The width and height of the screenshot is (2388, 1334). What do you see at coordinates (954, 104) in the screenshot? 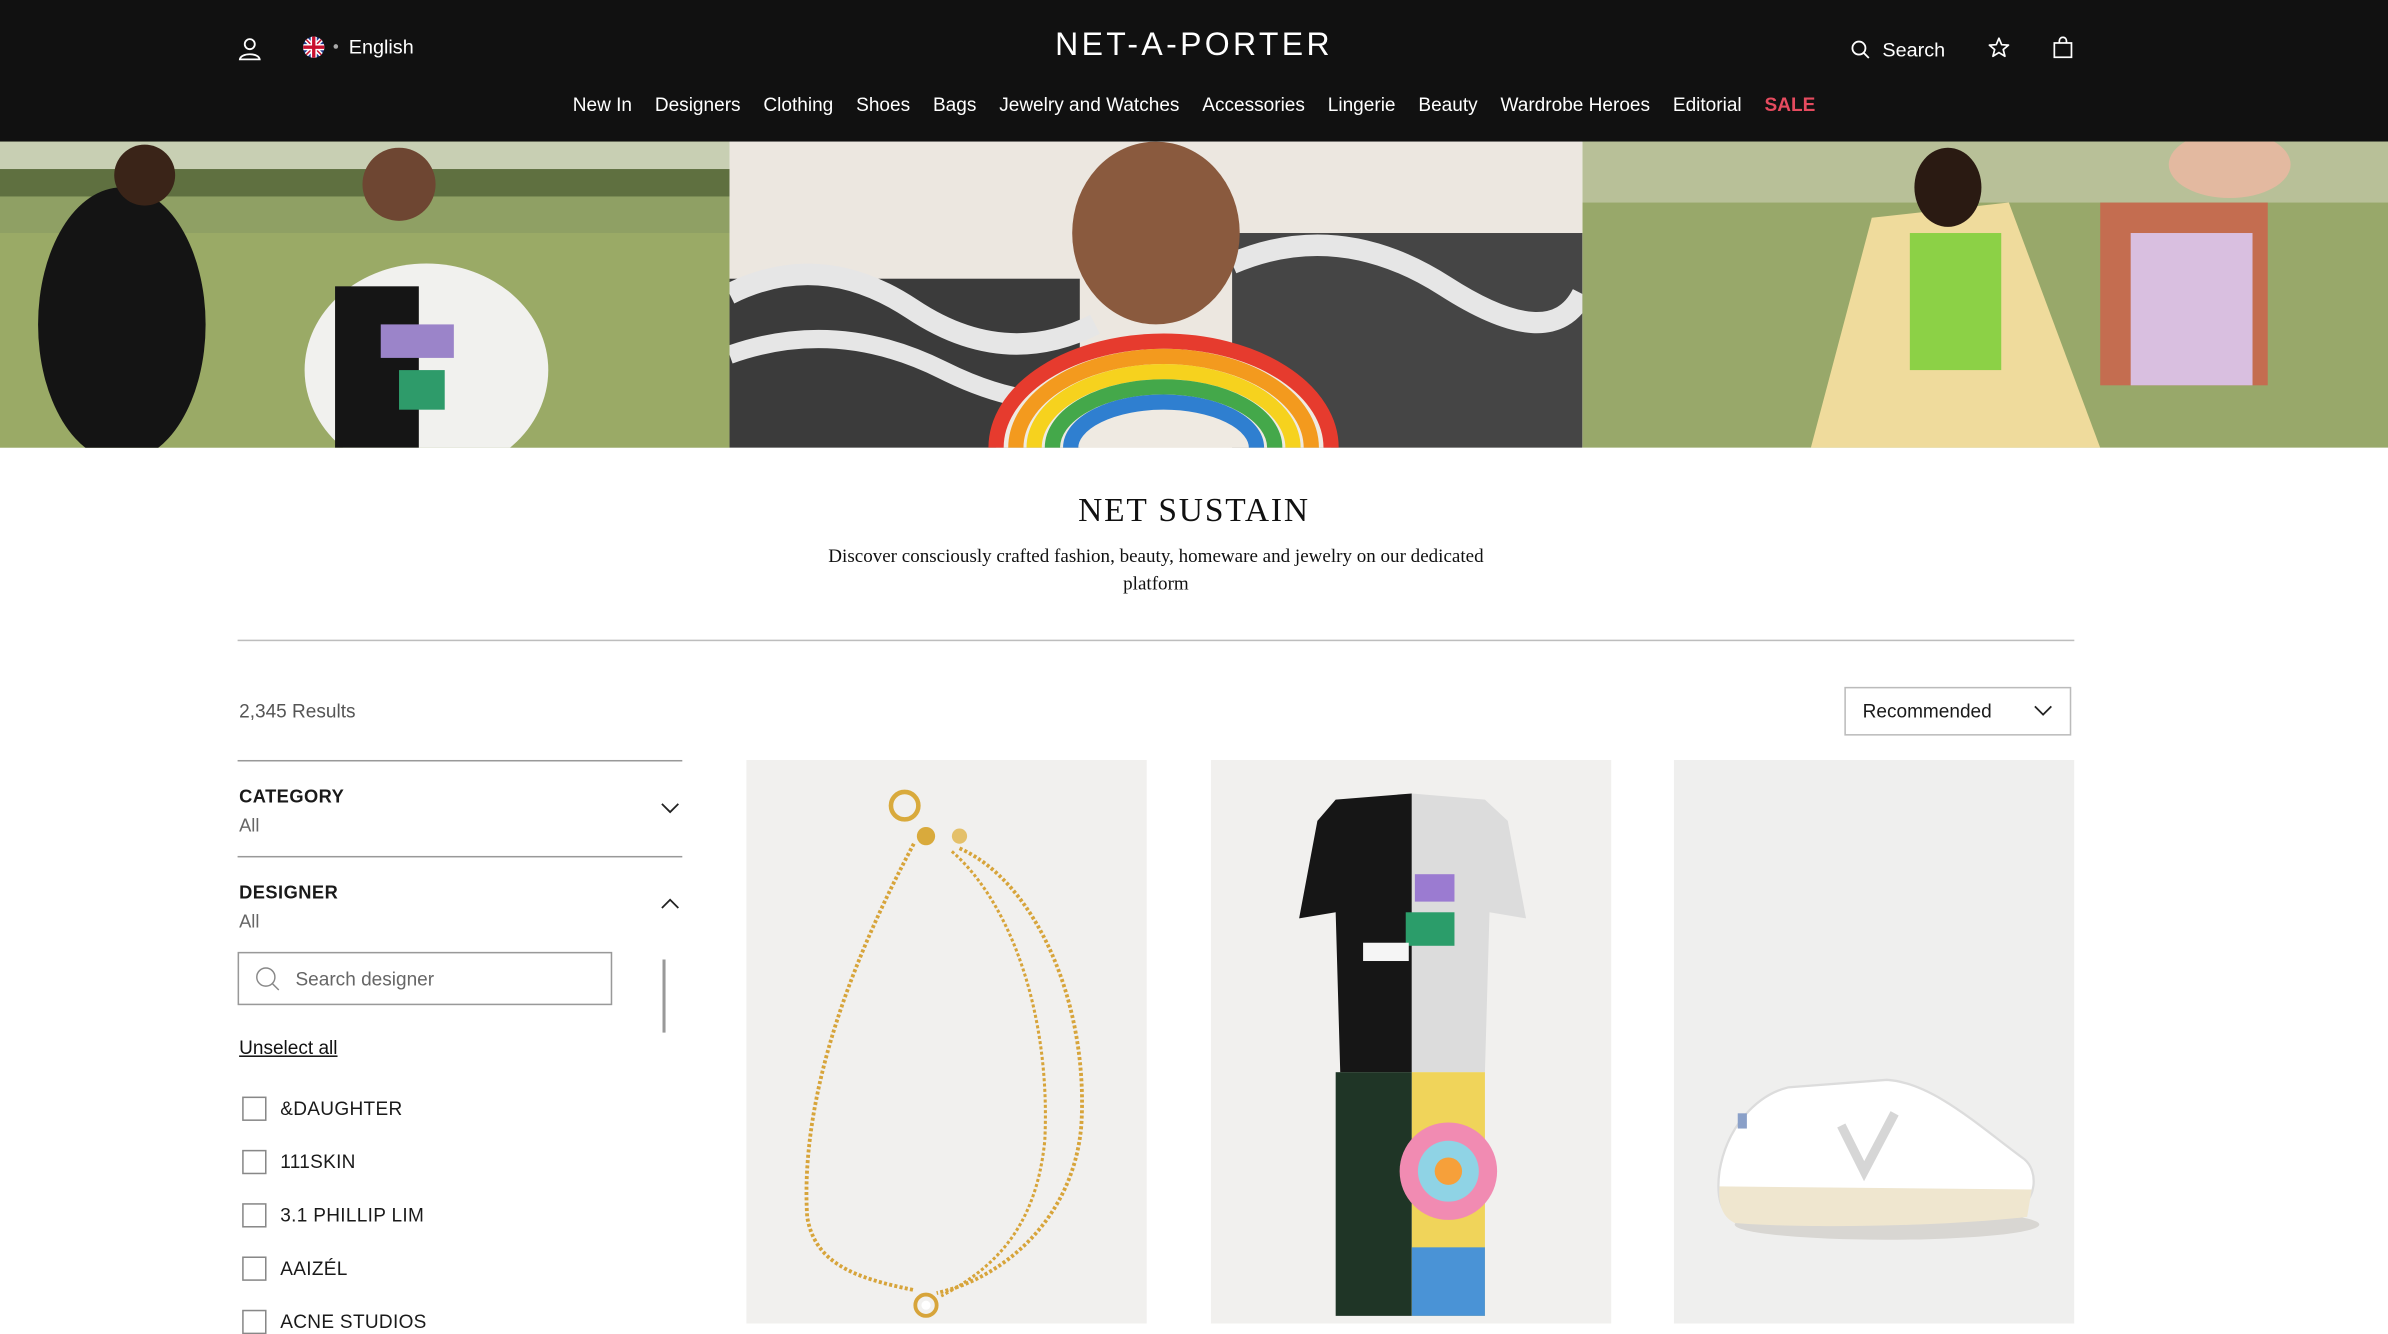
I see `nav-bags: Bags` at bounding box center [954, 104].